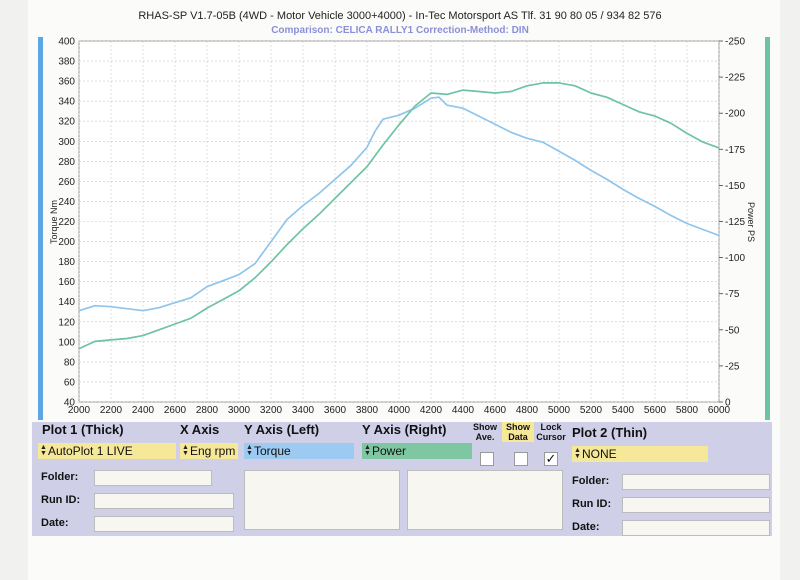 Image resolution: width=800 pixels, height=580 pixels. Describe the element at coordinates (367, 410) in the screenshot. I see `x-tick-label: 3800` at that location.